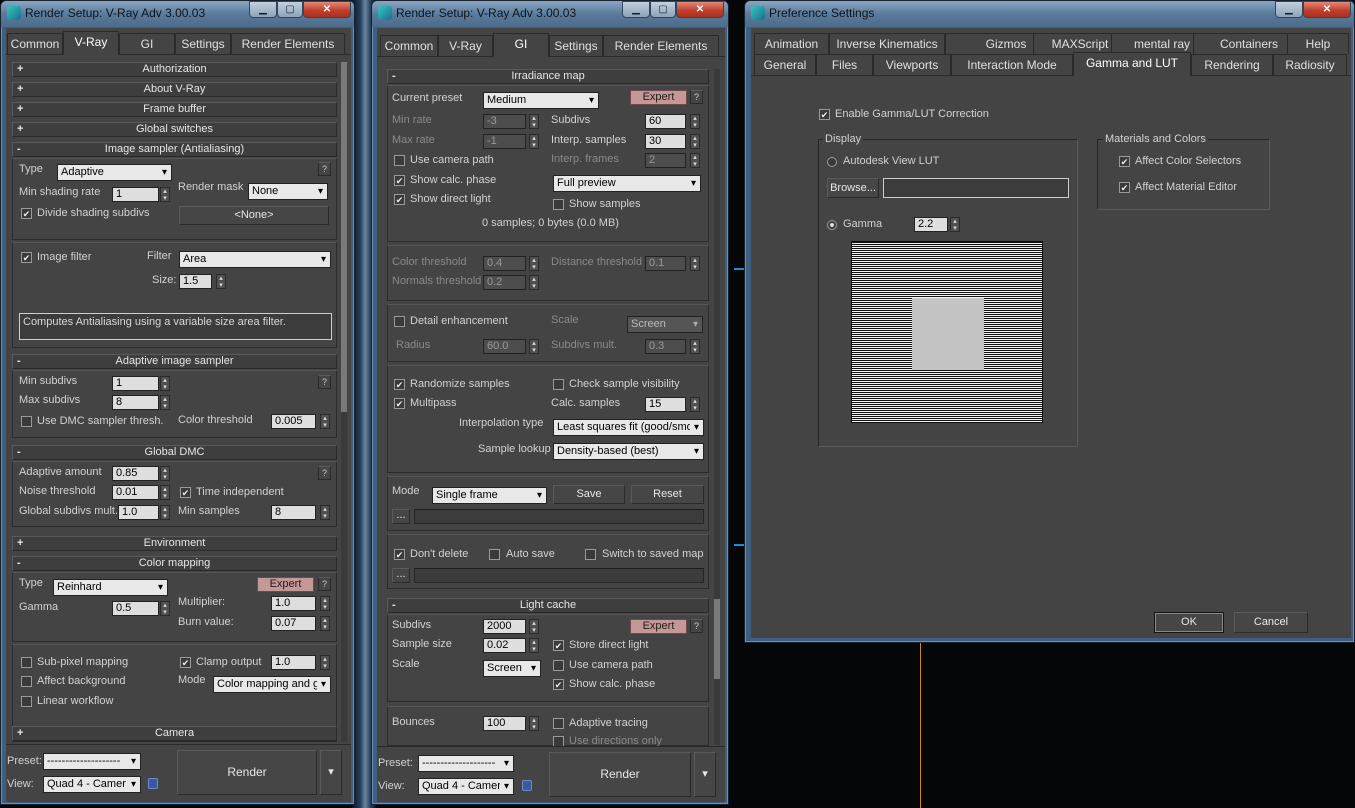 This screenshot has height=808, width=1355. Describe the element at coordinates (558, 384) in the screenshot. I see `check-sample-visibility-checkbox` at that location.